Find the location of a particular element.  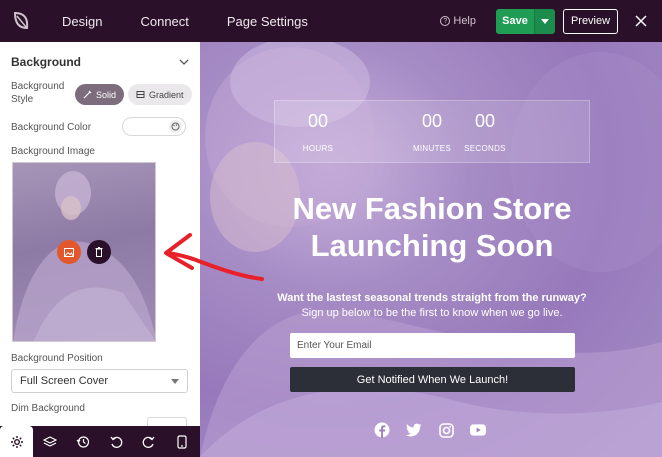

settings-icon is located at coordinates (16, 441).